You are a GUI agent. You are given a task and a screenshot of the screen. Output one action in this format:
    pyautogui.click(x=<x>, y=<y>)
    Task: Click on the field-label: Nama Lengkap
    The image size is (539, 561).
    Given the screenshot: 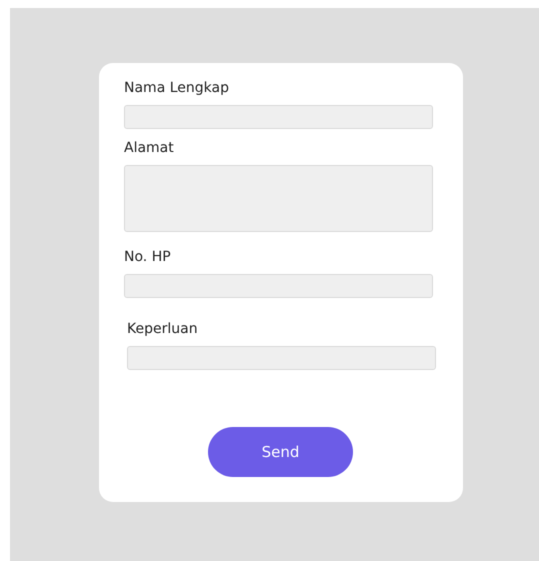 What is the action you would take?
    pyautogui.click(x=177, y=88)
    